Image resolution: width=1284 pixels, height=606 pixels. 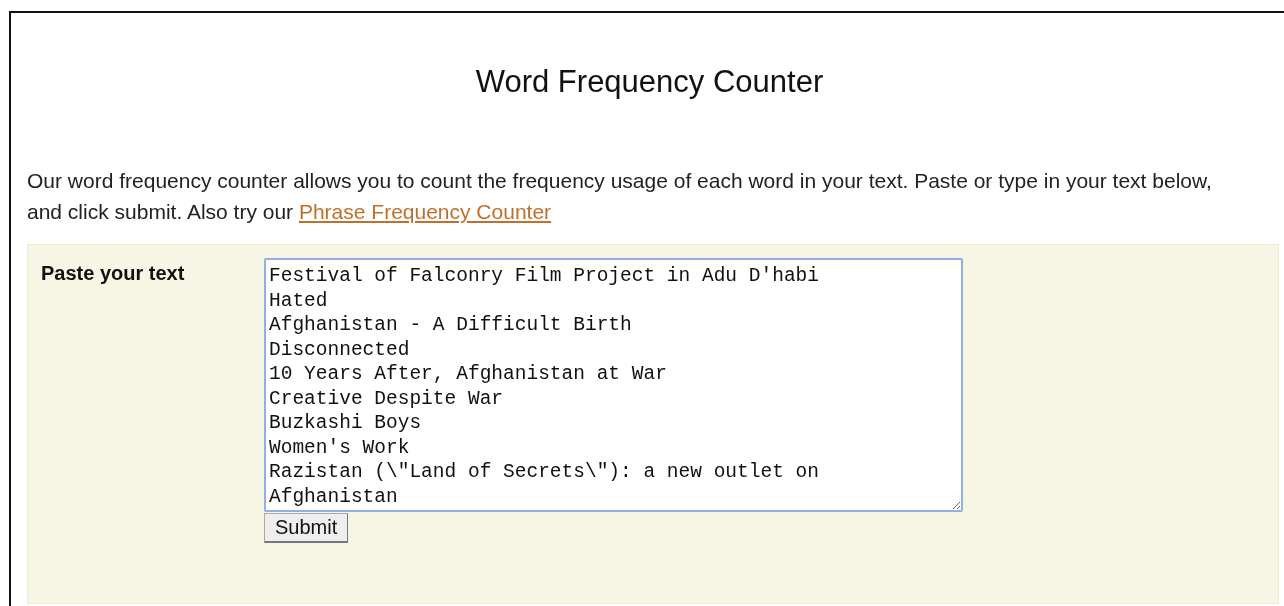 I want to click on submit-button: Submit, so click(x=306, y=528).